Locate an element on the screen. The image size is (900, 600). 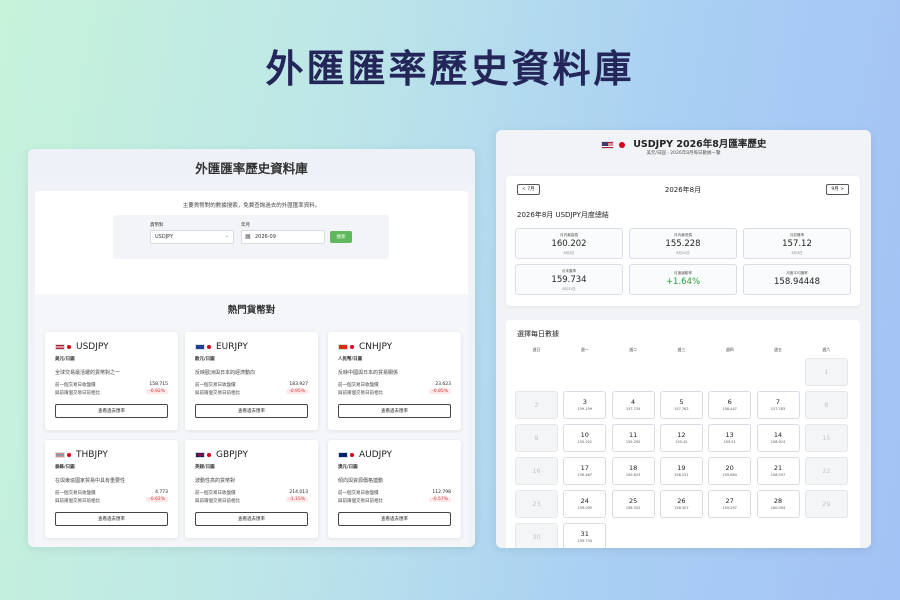
day-rate: 159.095 is located at coordinates (585, 508).